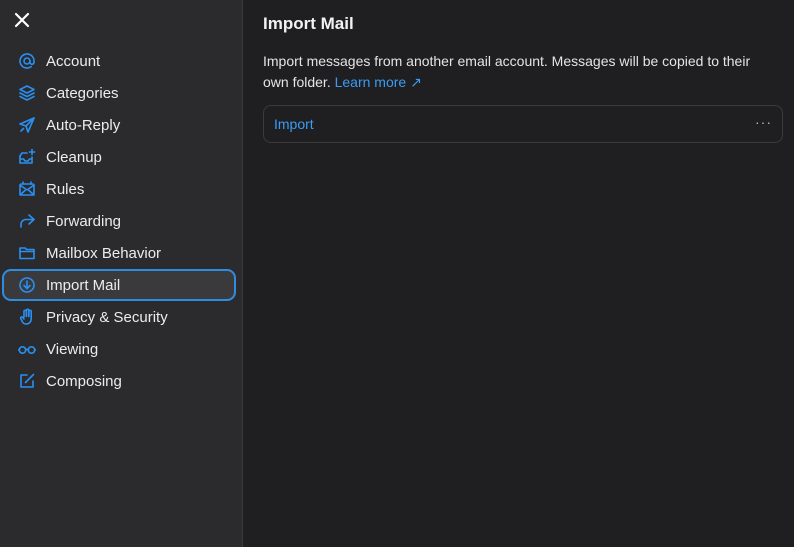 The width and height of the screenshot is (794, 547). What do you see at coordinates (119, 349) in the screenshot?
I see `sidebar-item-viewing: Viewing` at bounding box center [119, 349].